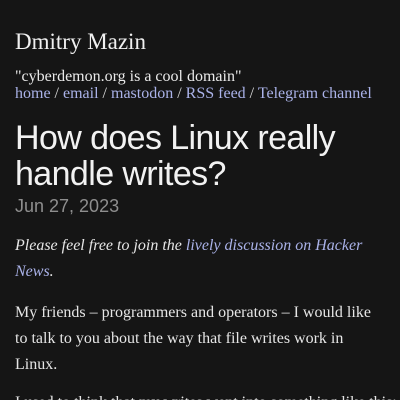 This screenshot has height=400, width=400. What do you see at coordinates (315, 93) in the screenshot?
I see `nav-link-telegram-channel: Telegram channel` at bounding box center [315, 93].